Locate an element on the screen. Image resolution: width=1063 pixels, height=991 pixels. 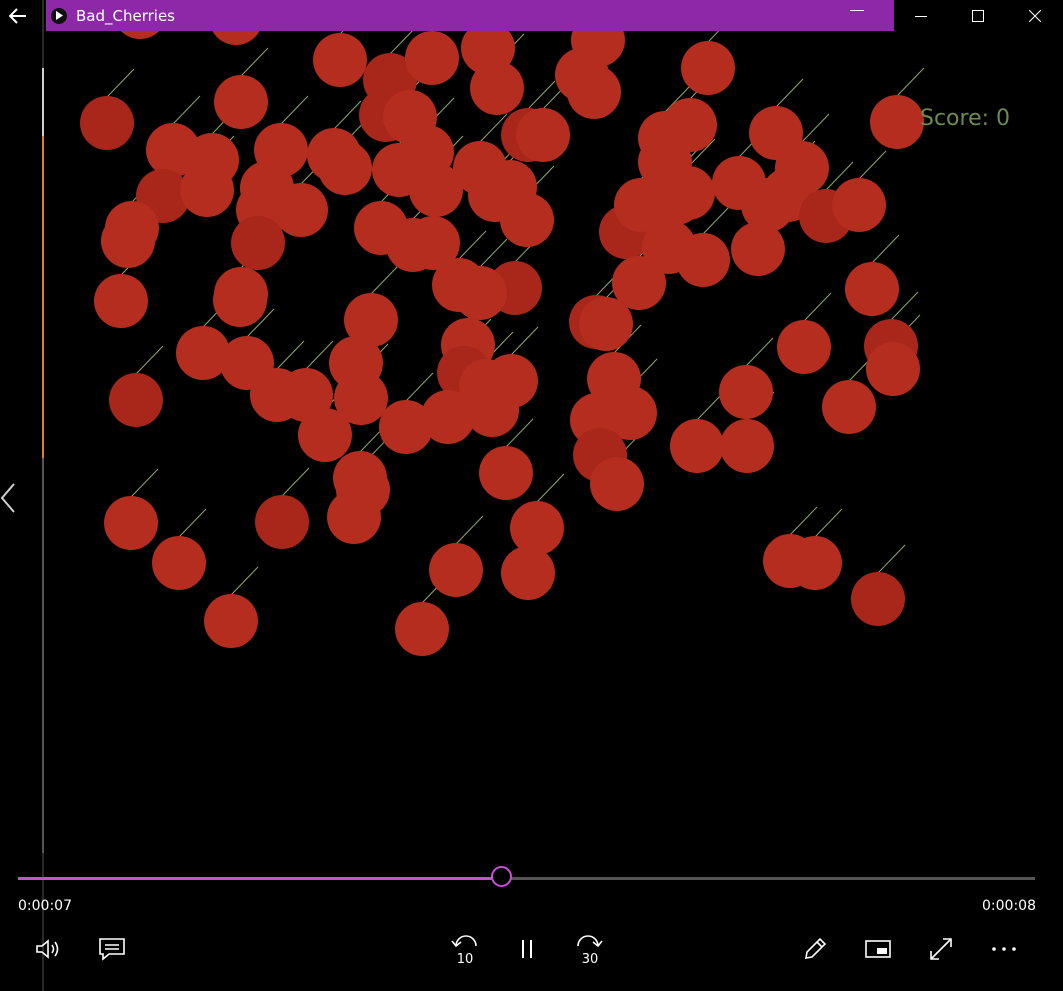
pencil-icon is located at coordinates (816, 948).